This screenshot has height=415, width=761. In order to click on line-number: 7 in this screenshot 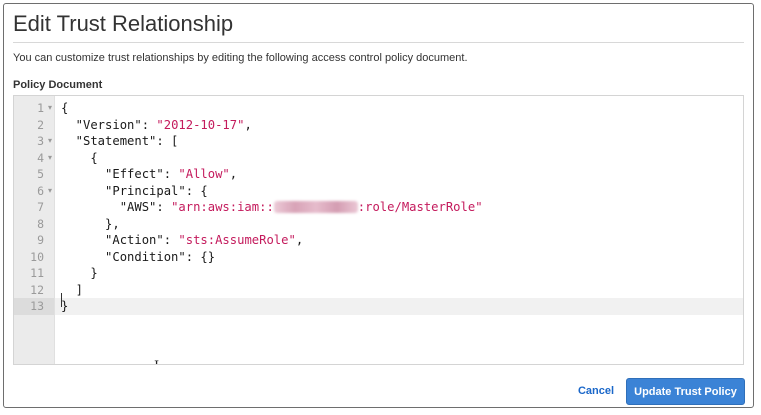, I will do `click(40, 207)`.